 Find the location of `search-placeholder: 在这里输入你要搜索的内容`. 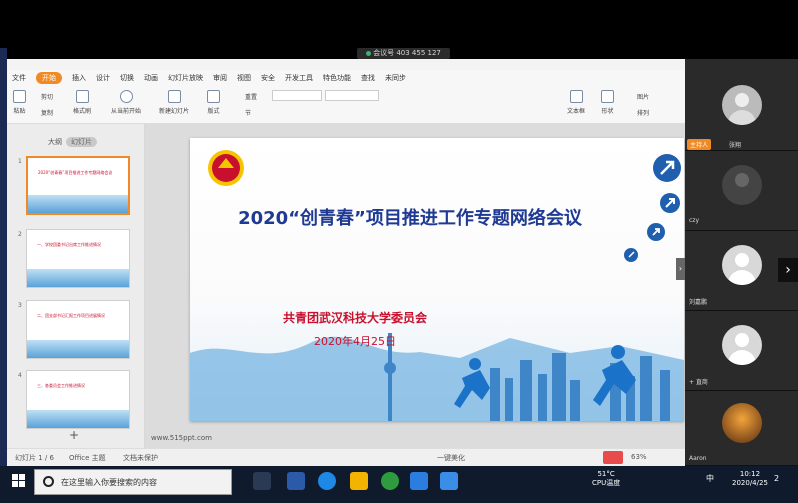

search-placeholder: 在这里输入你要搜索的内容 is located at coordinates (109, 482).